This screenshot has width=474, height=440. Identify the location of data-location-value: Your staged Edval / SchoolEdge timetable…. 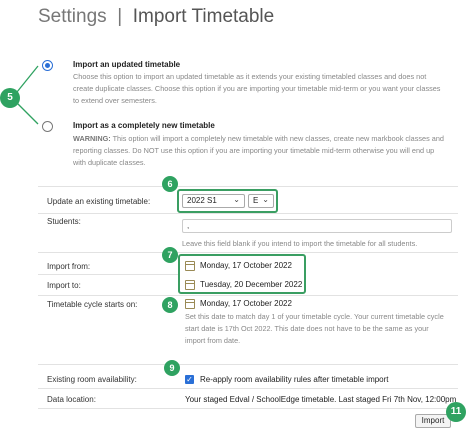
(321, 399).